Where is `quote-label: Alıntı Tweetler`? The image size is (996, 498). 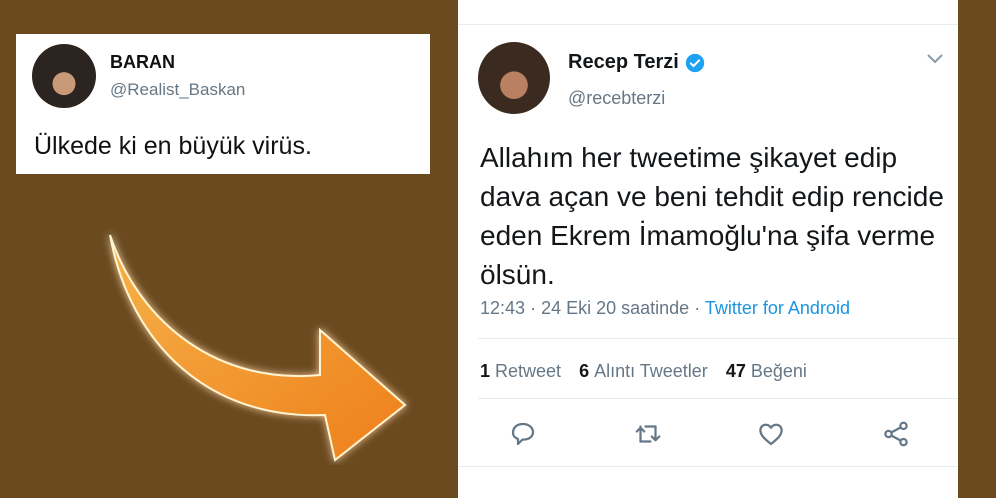
quote-label: Alıntı Tweetler is located at coordinates (651, 371).